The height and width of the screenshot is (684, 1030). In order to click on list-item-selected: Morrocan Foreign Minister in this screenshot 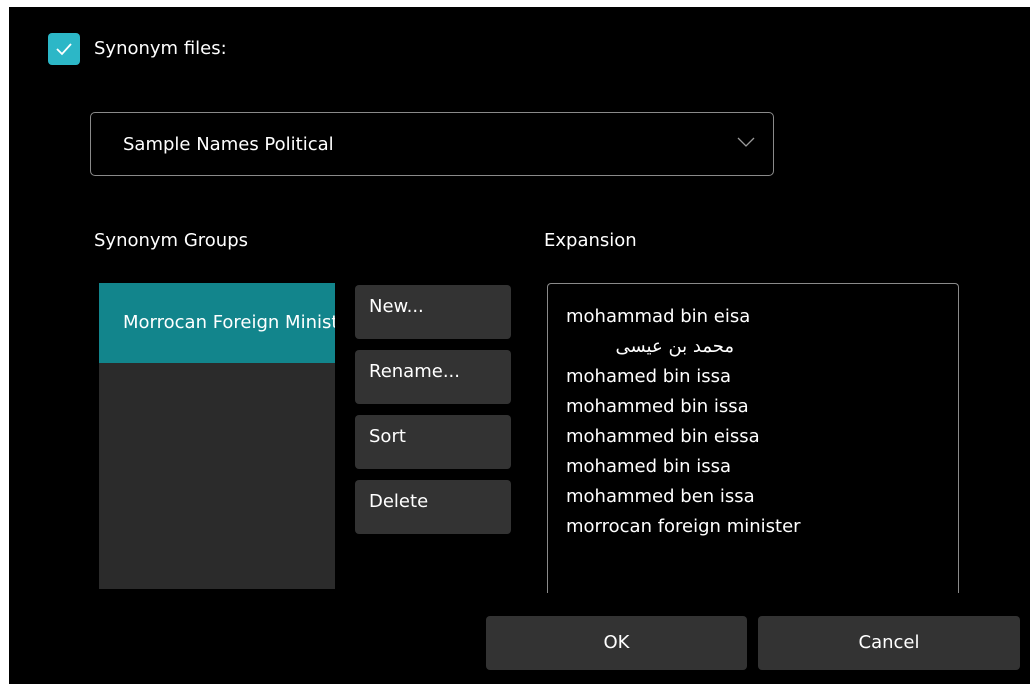, I will do `click(217, 323)`.